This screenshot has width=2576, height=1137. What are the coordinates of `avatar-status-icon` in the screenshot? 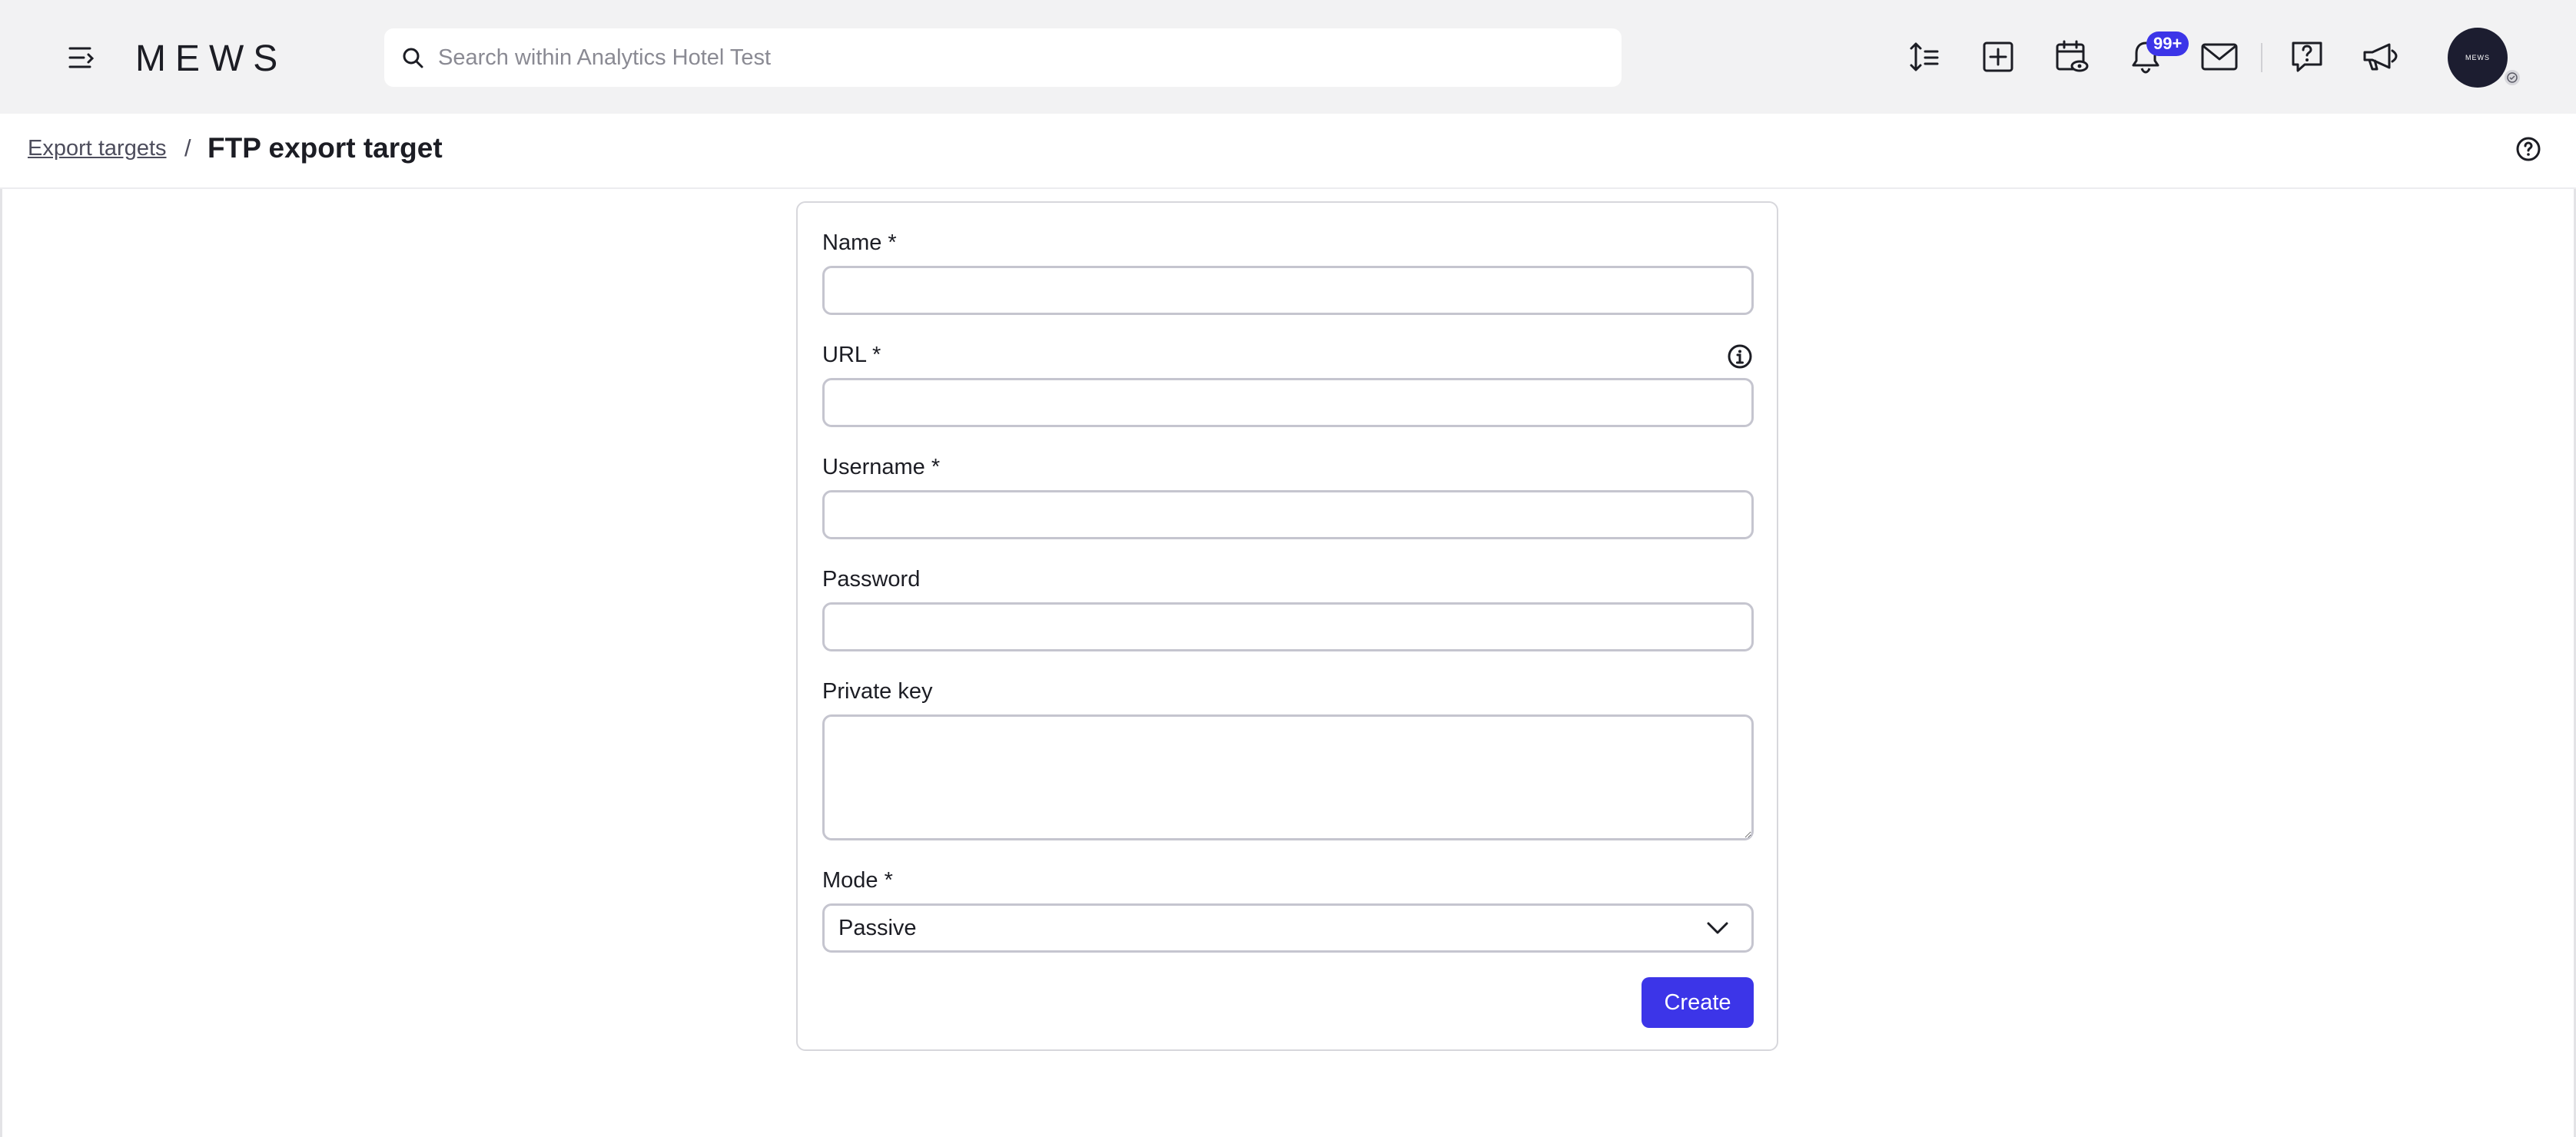 It's located at (2512, 78).